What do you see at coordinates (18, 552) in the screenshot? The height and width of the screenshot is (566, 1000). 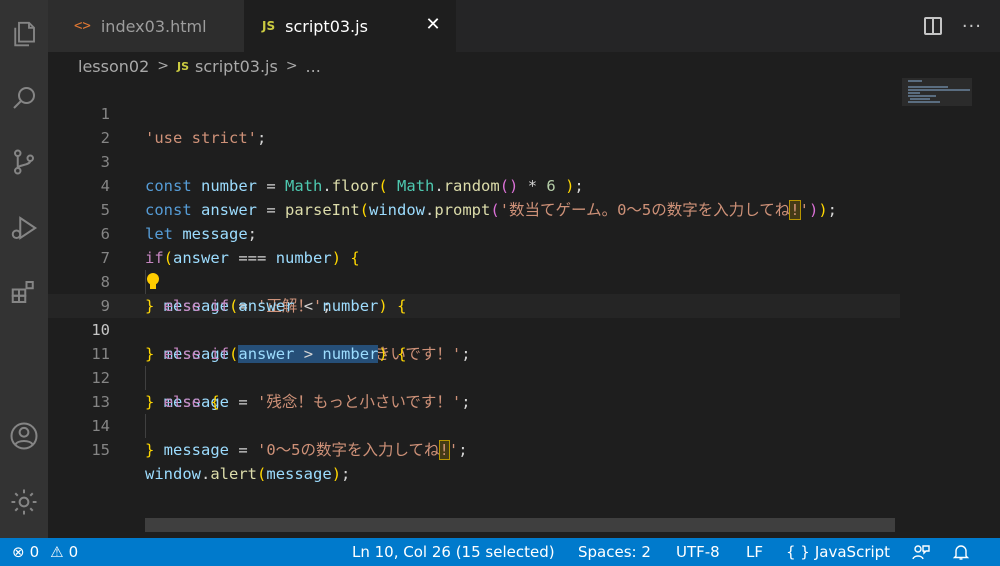 I see `error-icon: ⊗` at bounding box center [18, 552].